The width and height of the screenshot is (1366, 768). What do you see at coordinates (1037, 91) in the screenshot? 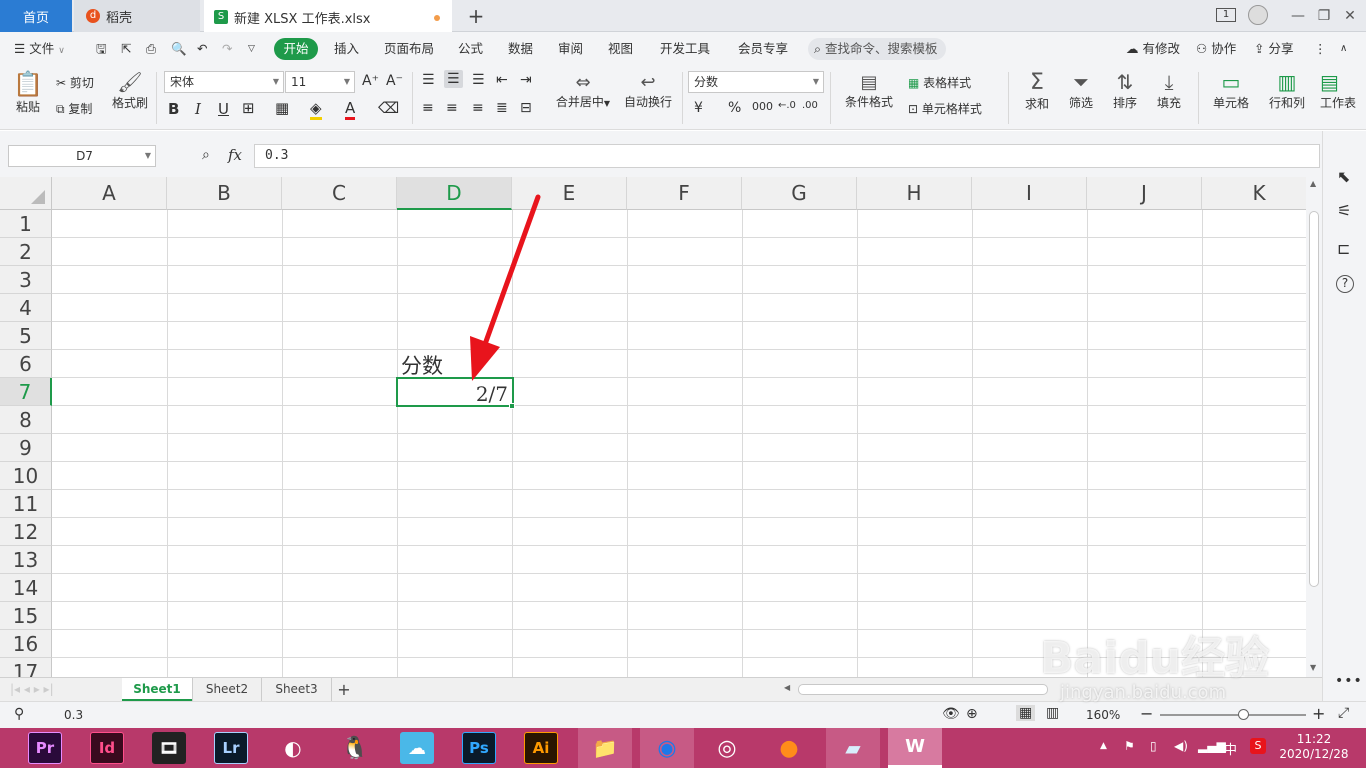
I see `sum-button: Σ 求和` at bounding box center [1037, 91].